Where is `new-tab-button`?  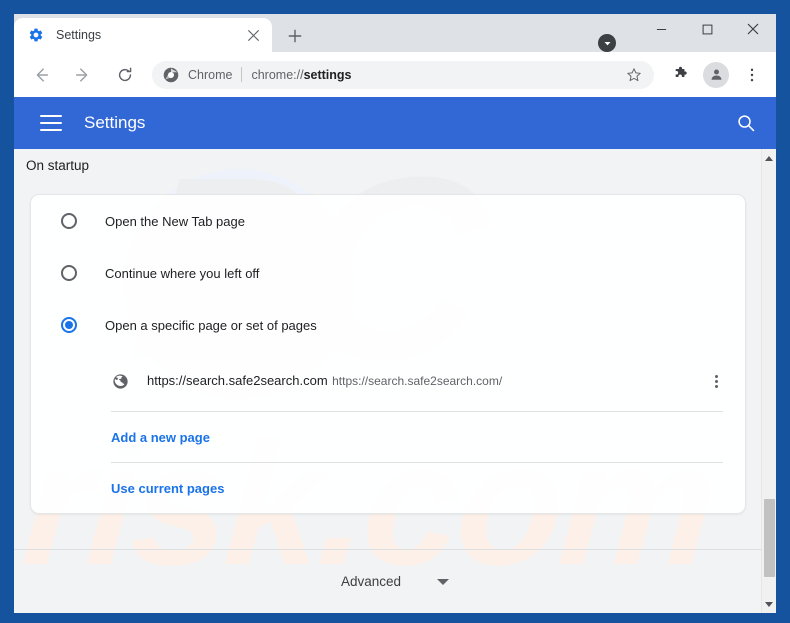
new-tab-button is located at coordinates (295, 36).